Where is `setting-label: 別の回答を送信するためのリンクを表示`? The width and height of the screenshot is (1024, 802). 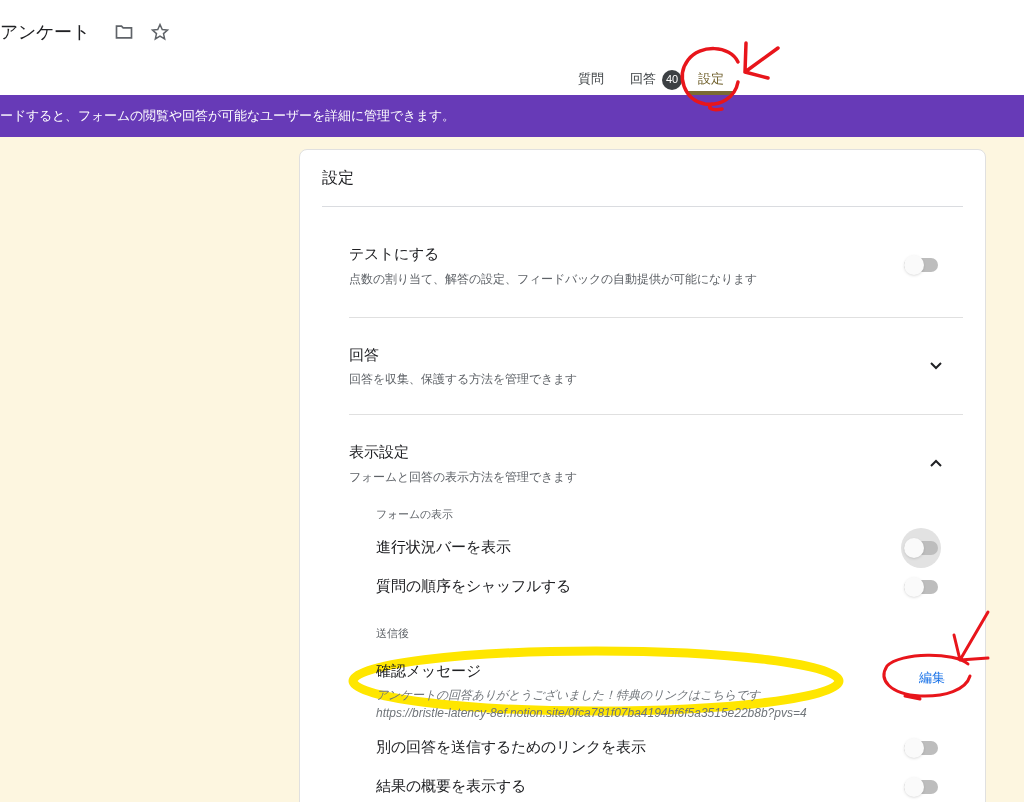 setting-label: 別の回答を送信するためのリンクを表示 is located at coordinates (511, 747).